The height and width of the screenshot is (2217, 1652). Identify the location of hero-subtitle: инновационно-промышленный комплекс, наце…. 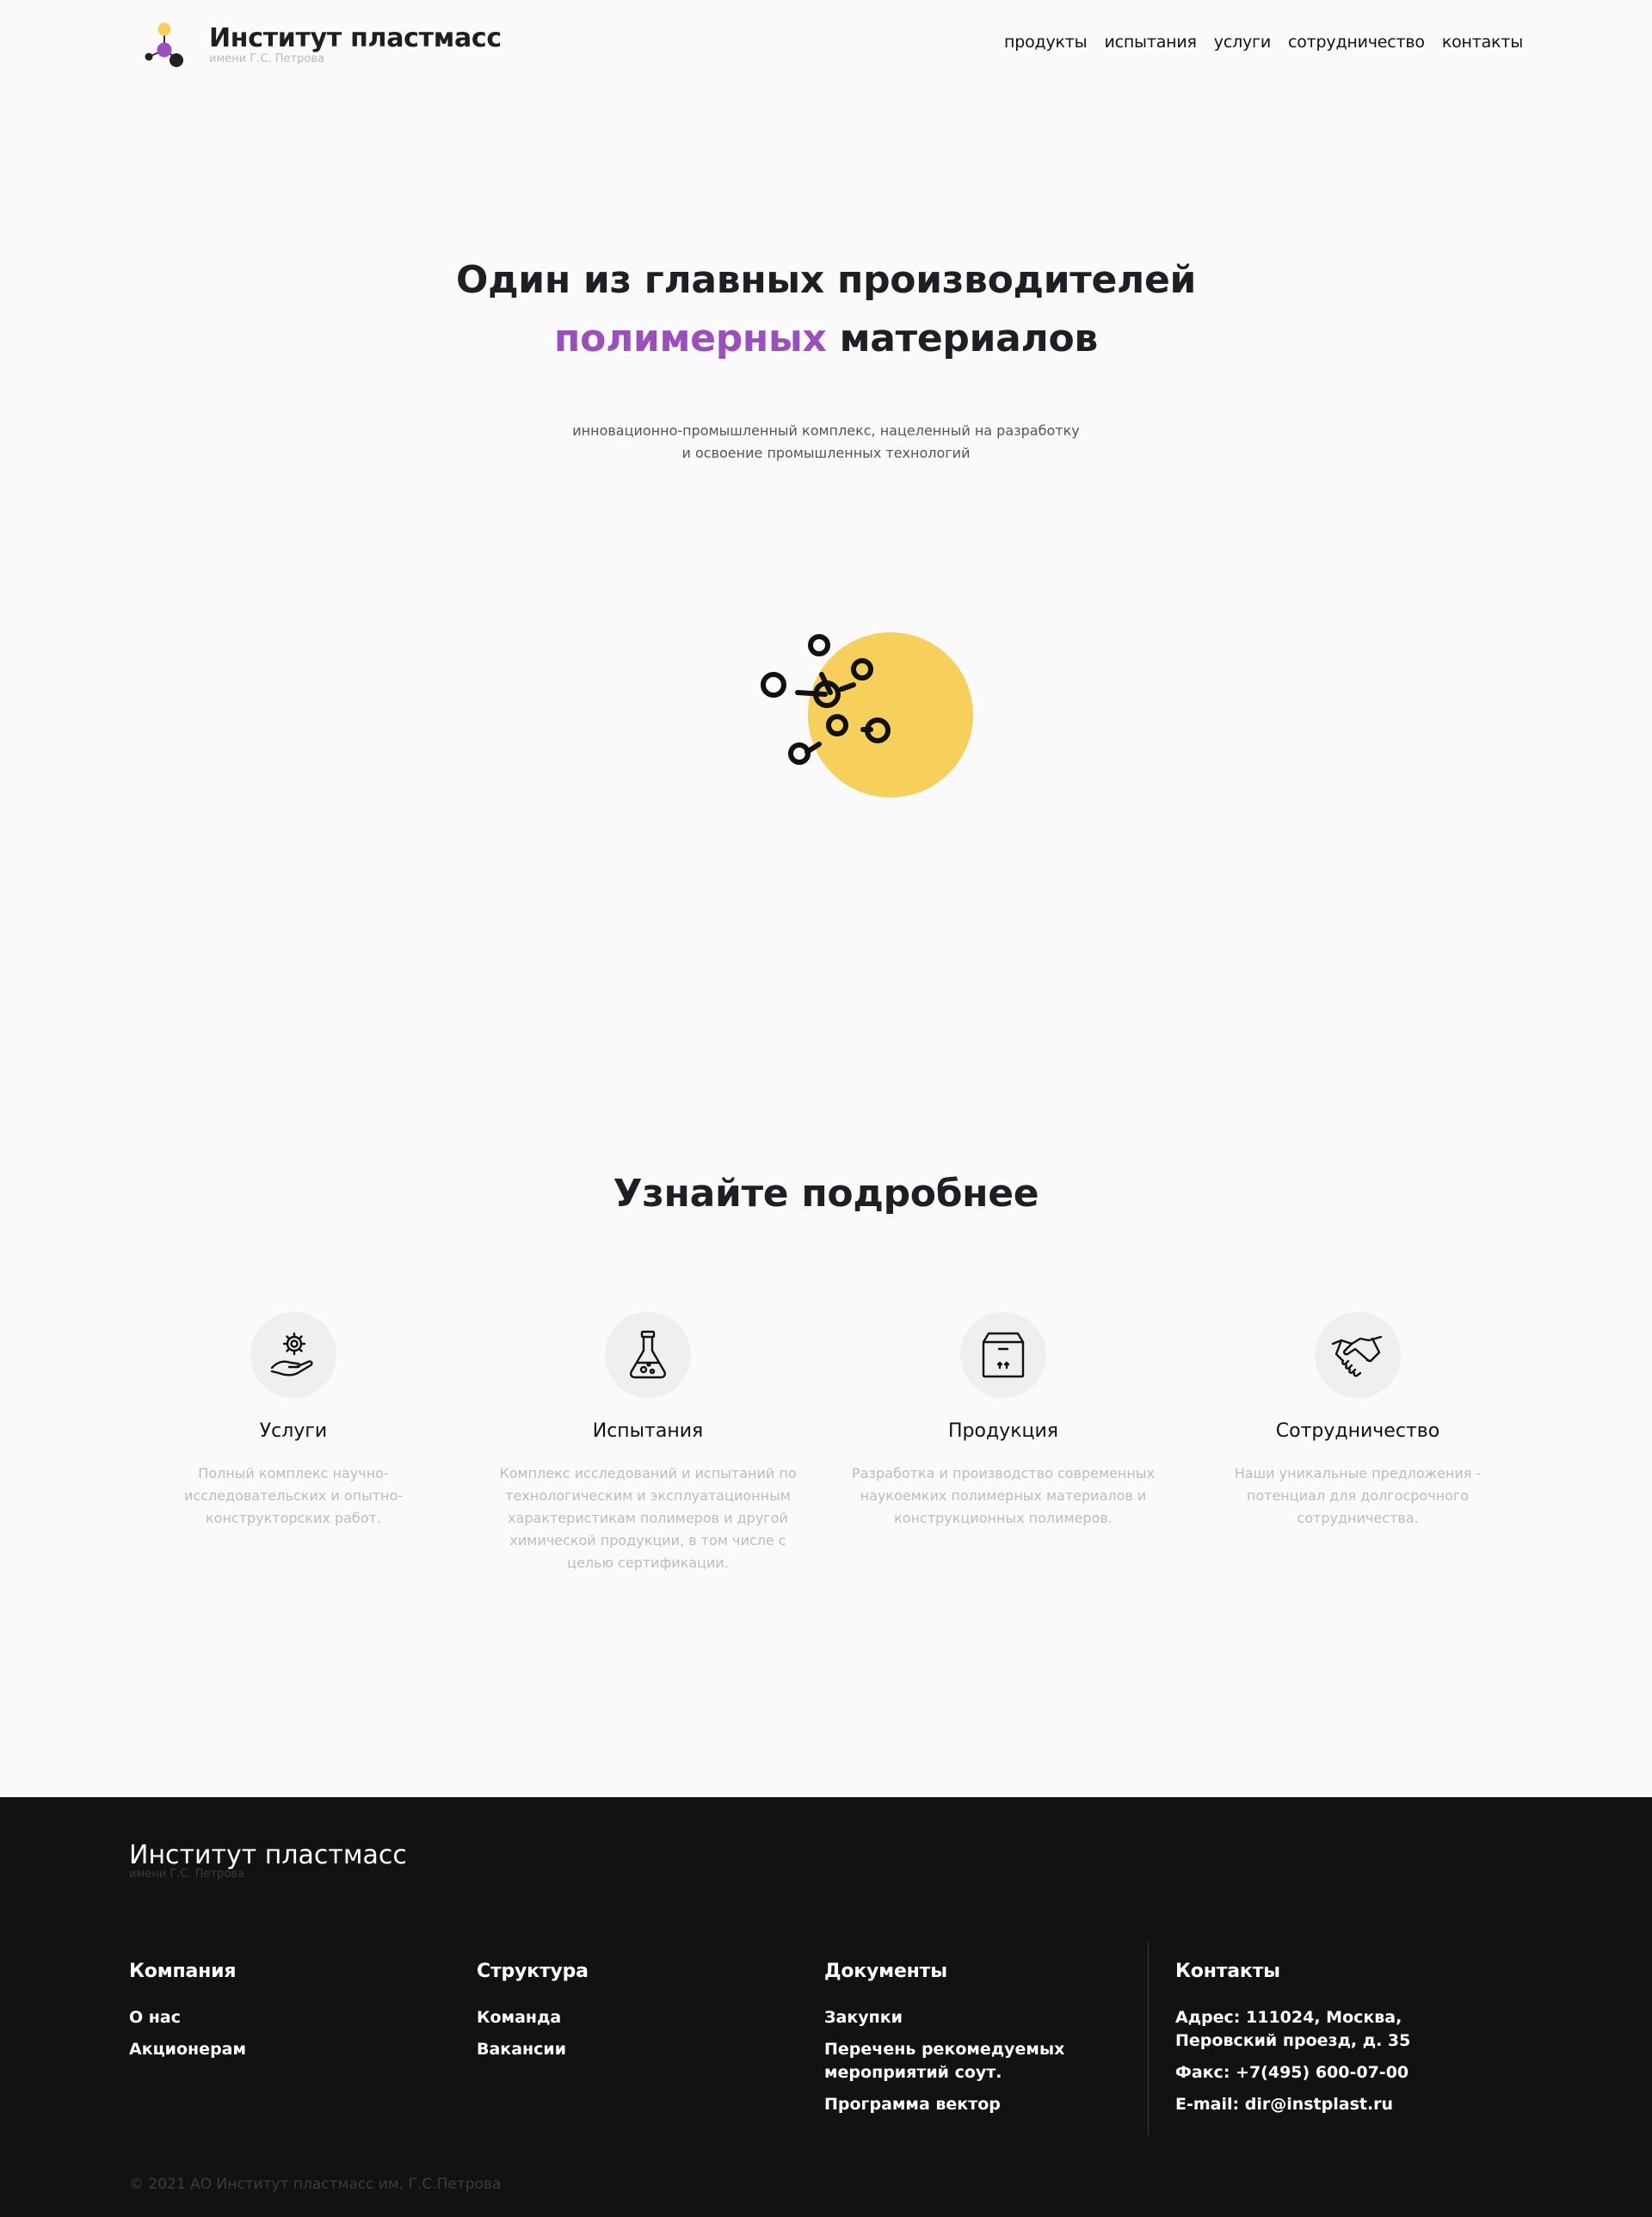
(826, 441).